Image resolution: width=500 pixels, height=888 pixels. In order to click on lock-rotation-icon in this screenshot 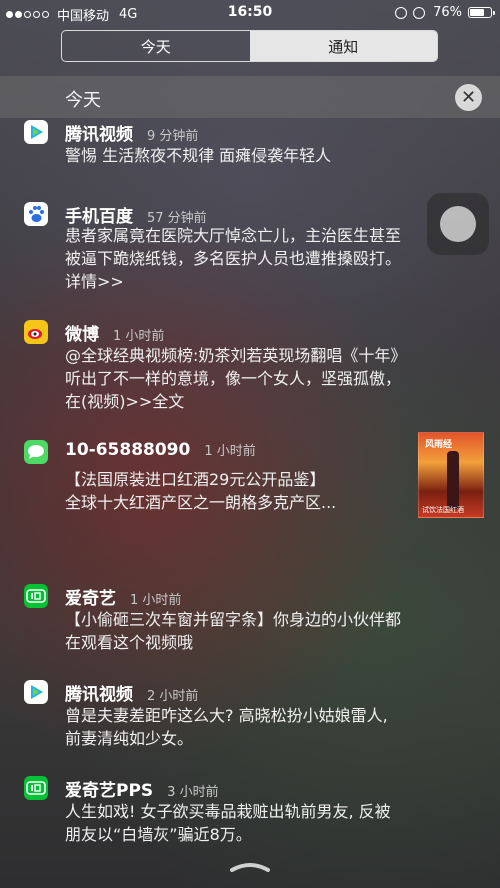, I will do `click(401, 12)`.